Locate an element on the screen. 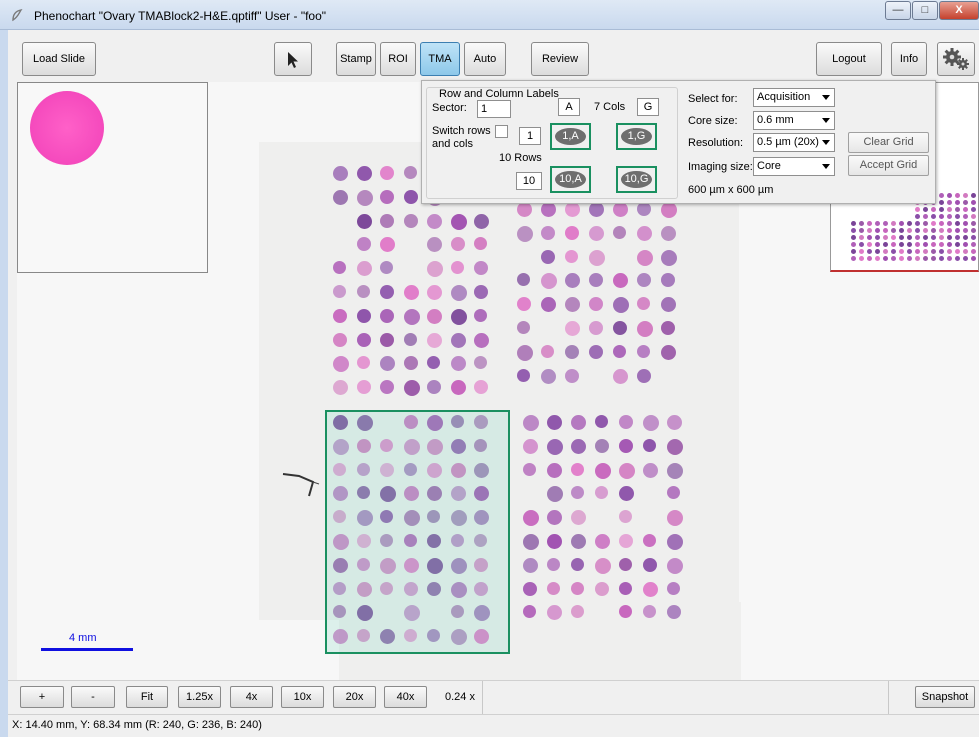 The height and width of the screenshot is (737, 979). zoom-fit-button: Fit is located at coordinates (147, 697).